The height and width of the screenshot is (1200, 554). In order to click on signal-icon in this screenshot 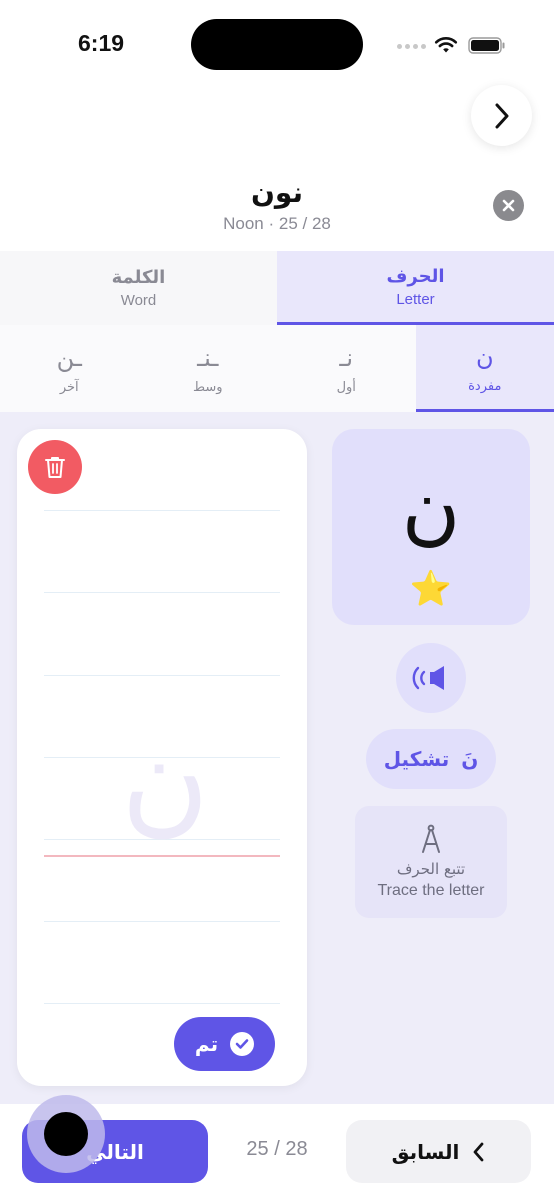, I will do `click(411, 46)`.